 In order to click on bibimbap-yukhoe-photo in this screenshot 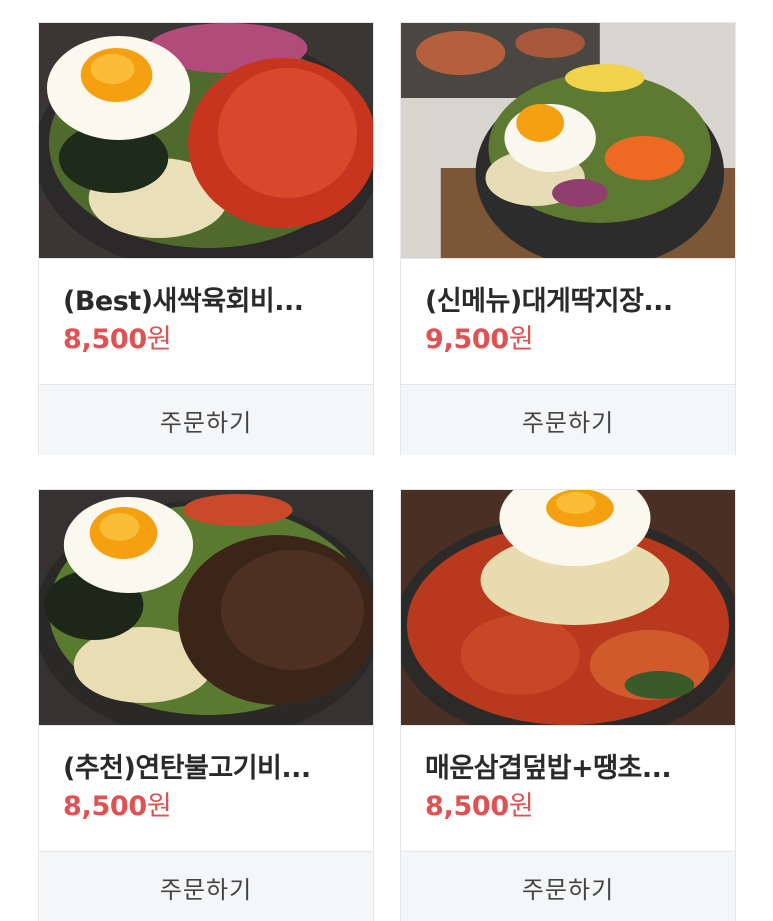, I will do `click(206, 140)`.